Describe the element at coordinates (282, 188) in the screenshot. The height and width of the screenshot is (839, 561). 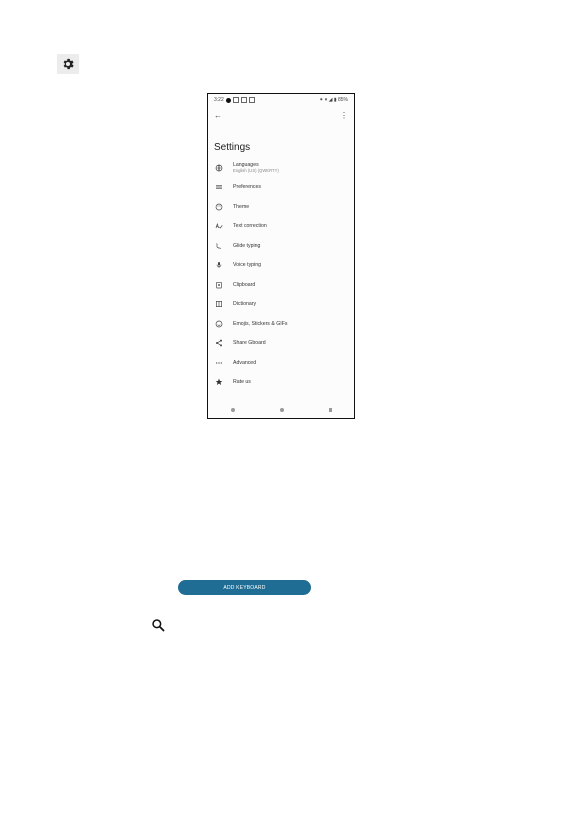
I see `menu-item-preferences: Preferences` at that location.